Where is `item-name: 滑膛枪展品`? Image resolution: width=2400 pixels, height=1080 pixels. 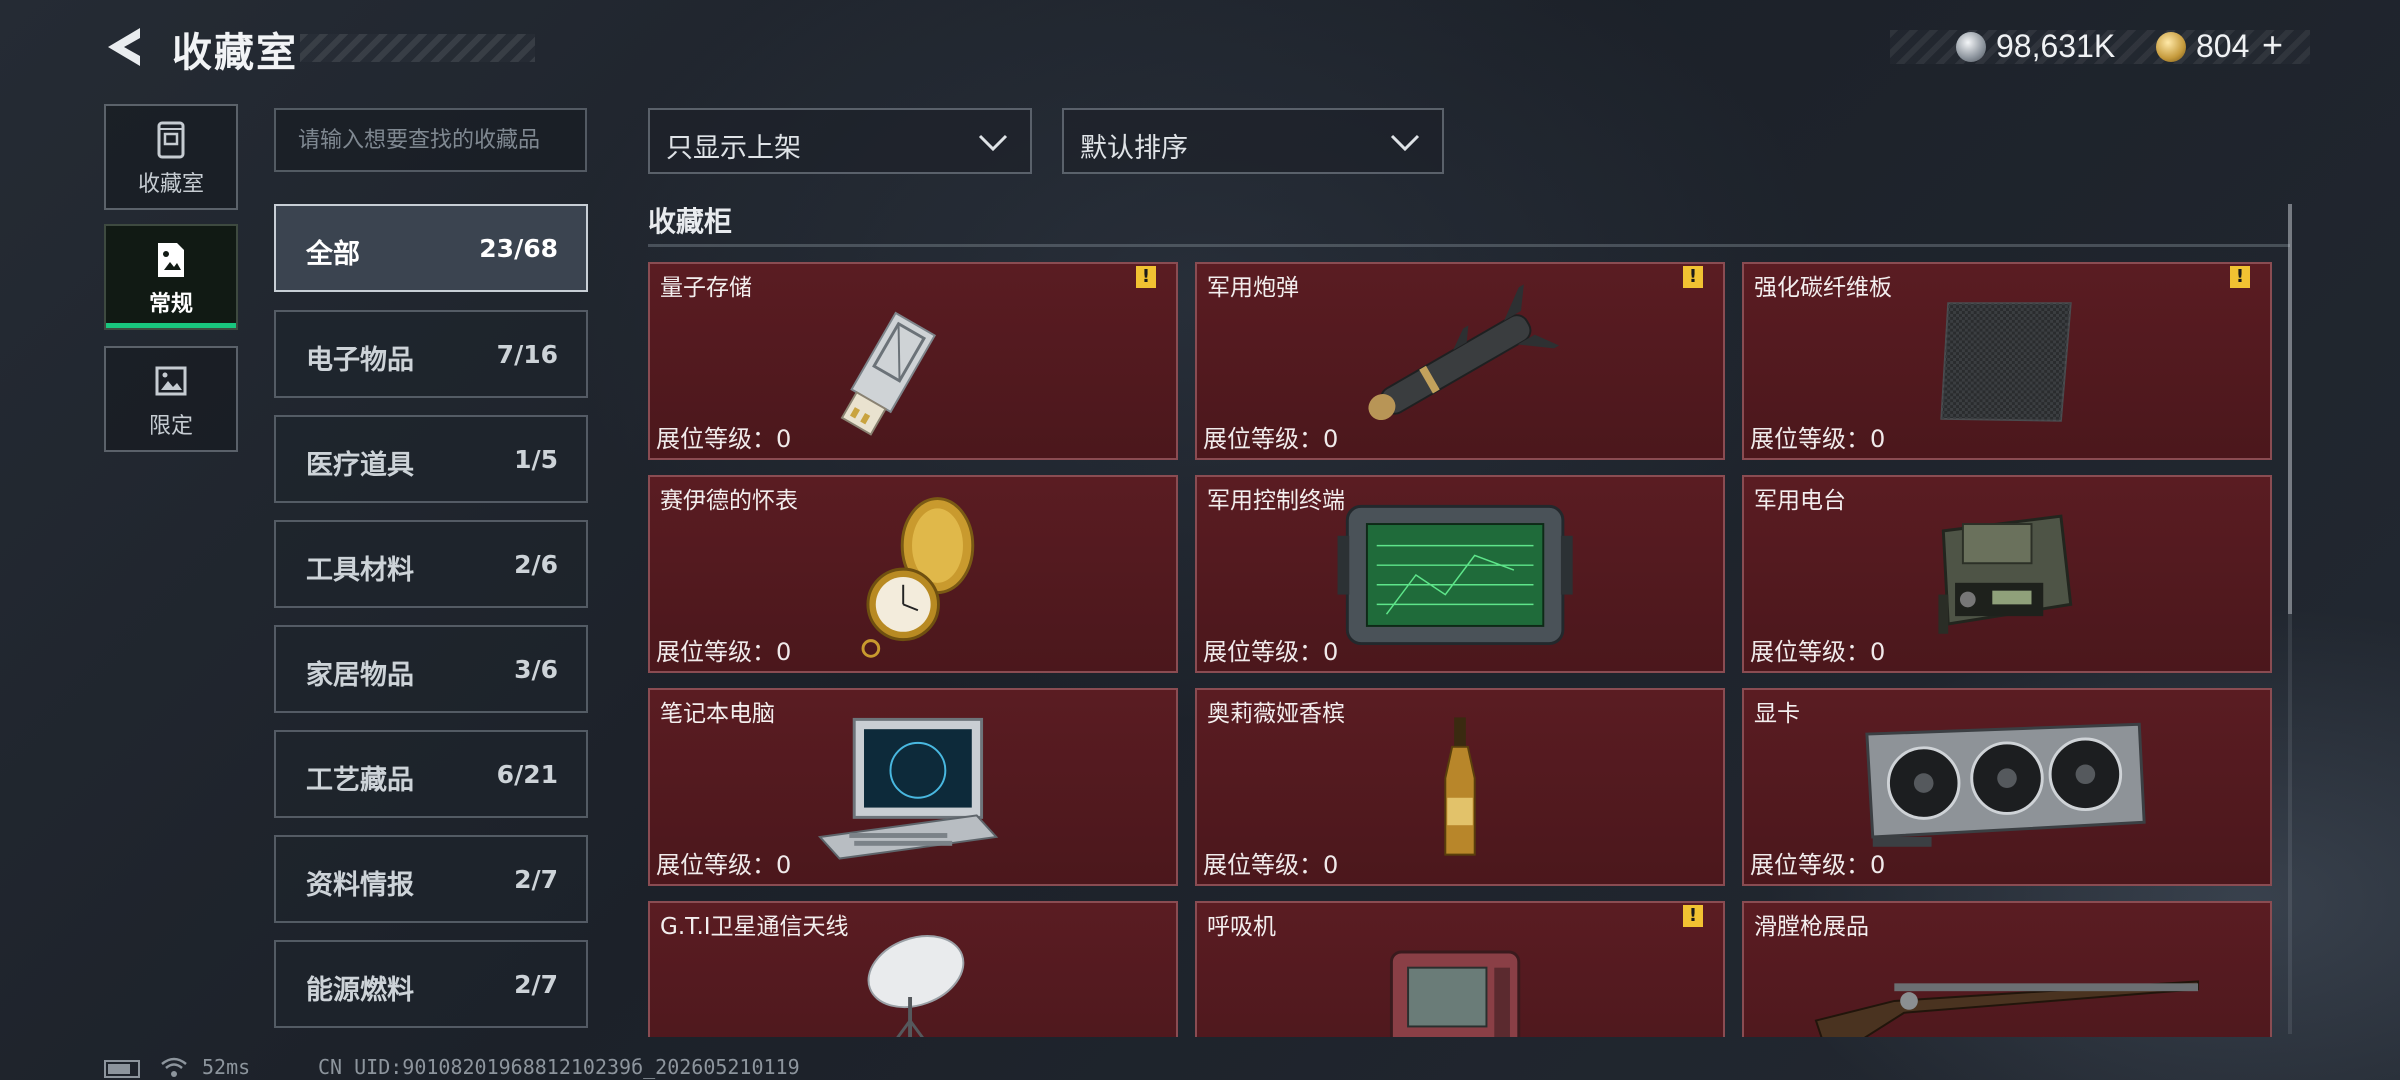 item-name: 滑膛枪展品 is located at coordinates (1811, 927).